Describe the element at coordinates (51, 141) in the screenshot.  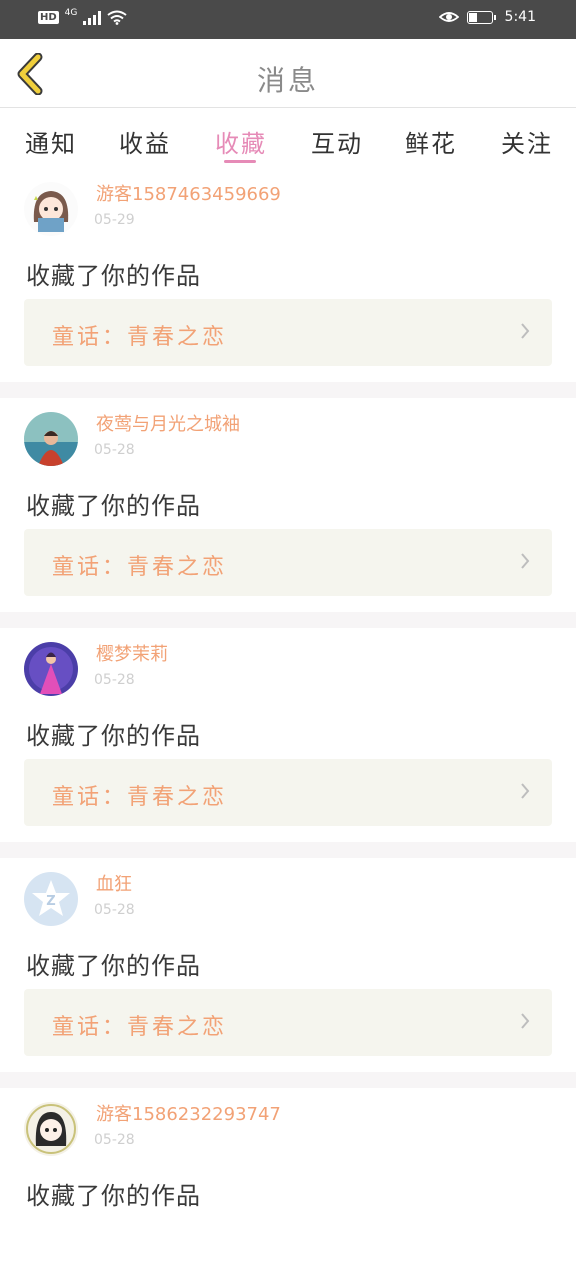
I see `tab-notifications: 通知` at that location.